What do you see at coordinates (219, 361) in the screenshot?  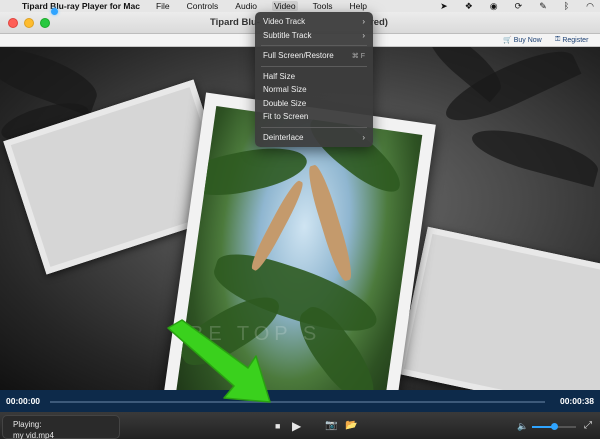 I see `annotation-arrow-icon` at bounding box center [219, 361].